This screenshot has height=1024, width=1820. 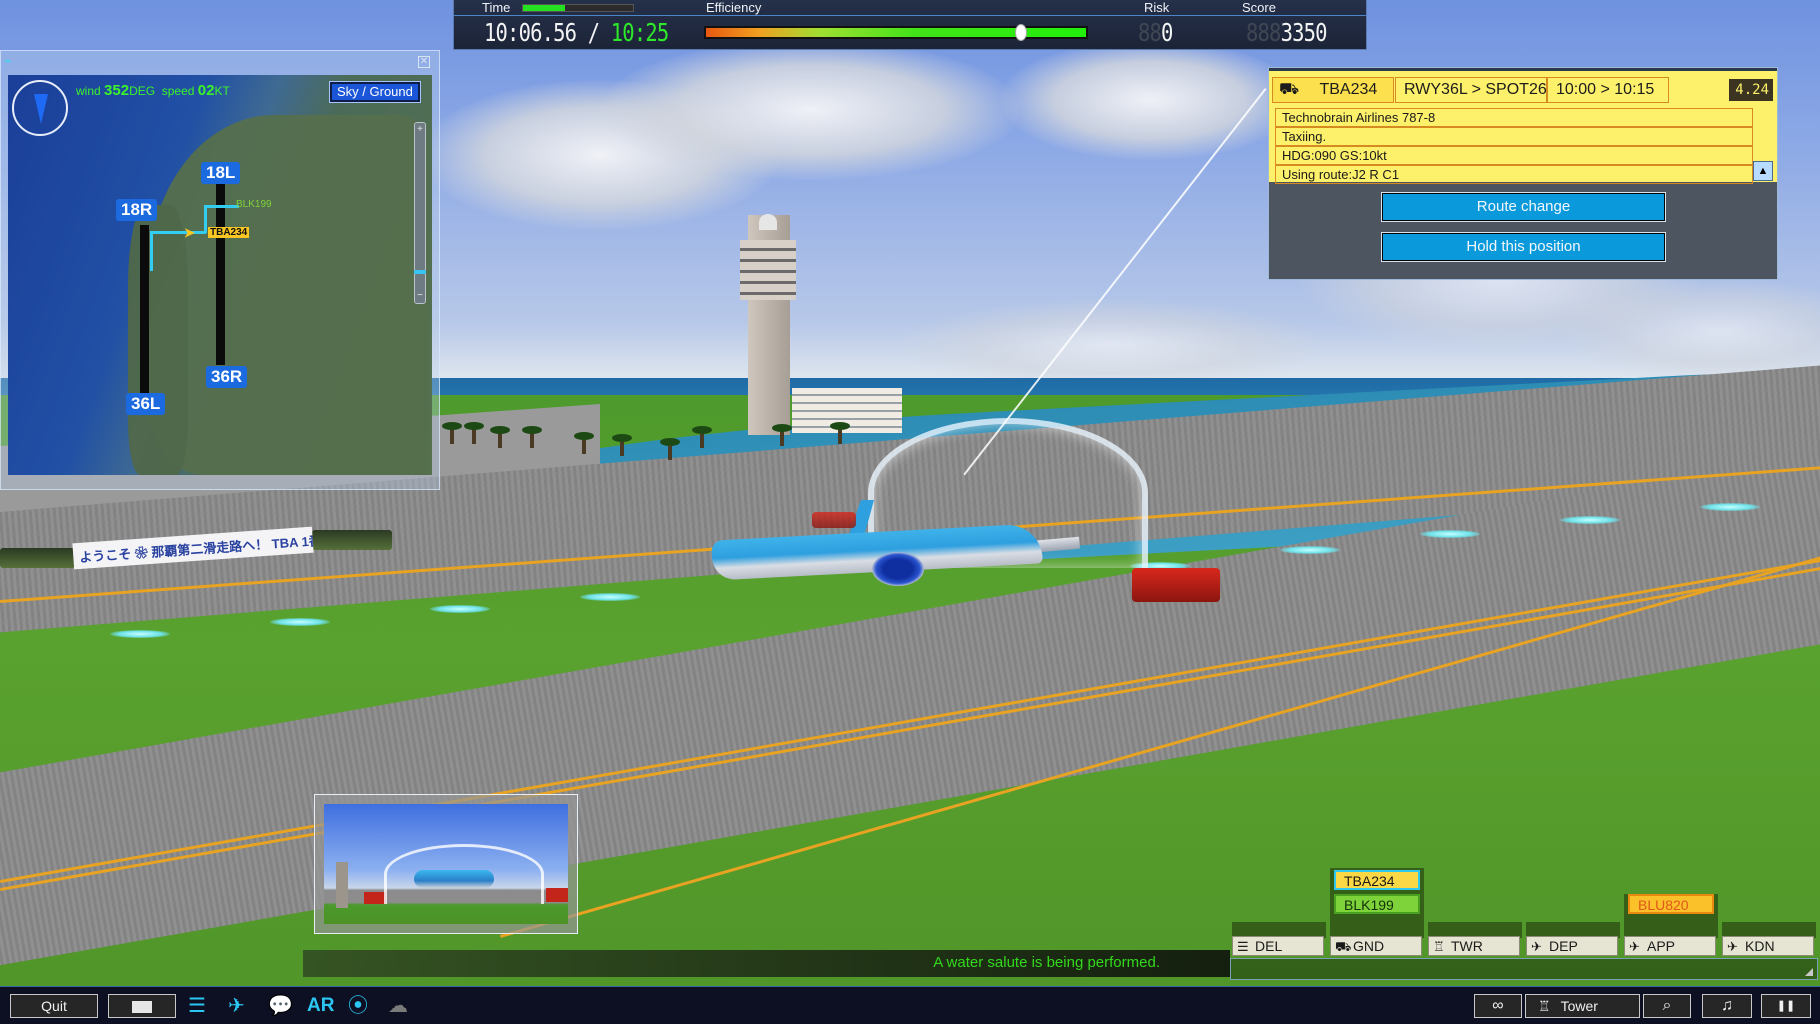 What do you see at coordinates (189, 233) in the screenshot?
I see `aircraft-marker-icon: ➤` at bounding box center [189, 233].